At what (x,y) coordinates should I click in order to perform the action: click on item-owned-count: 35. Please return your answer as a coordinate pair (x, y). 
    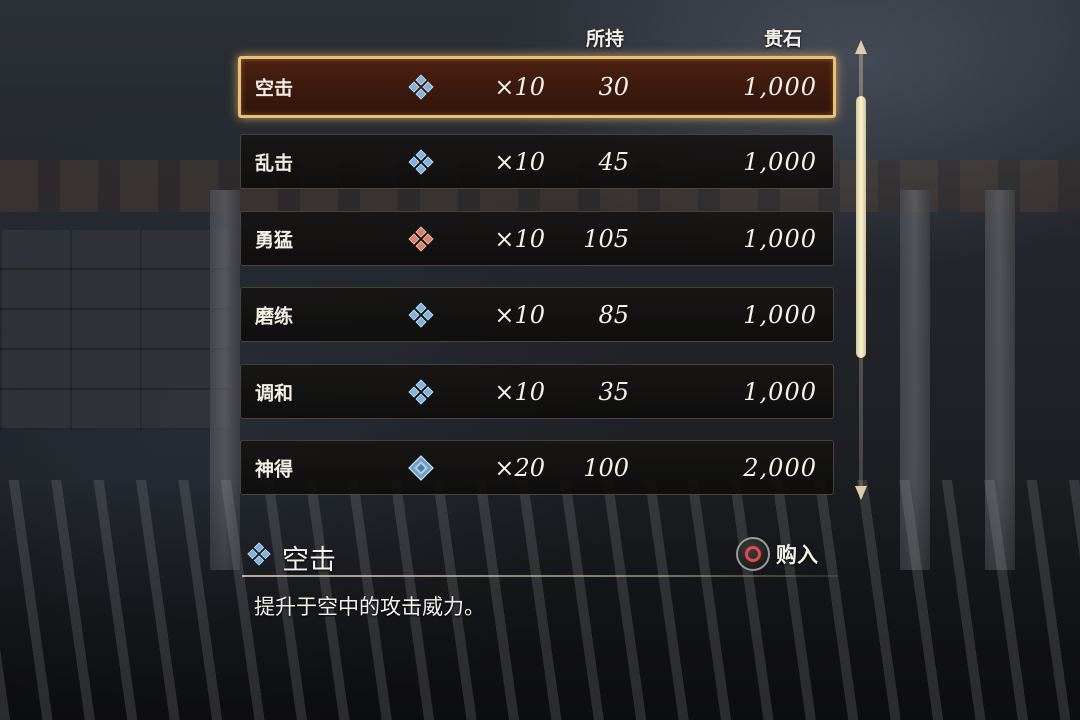
    Looking at the image, I should click on (613, 391).